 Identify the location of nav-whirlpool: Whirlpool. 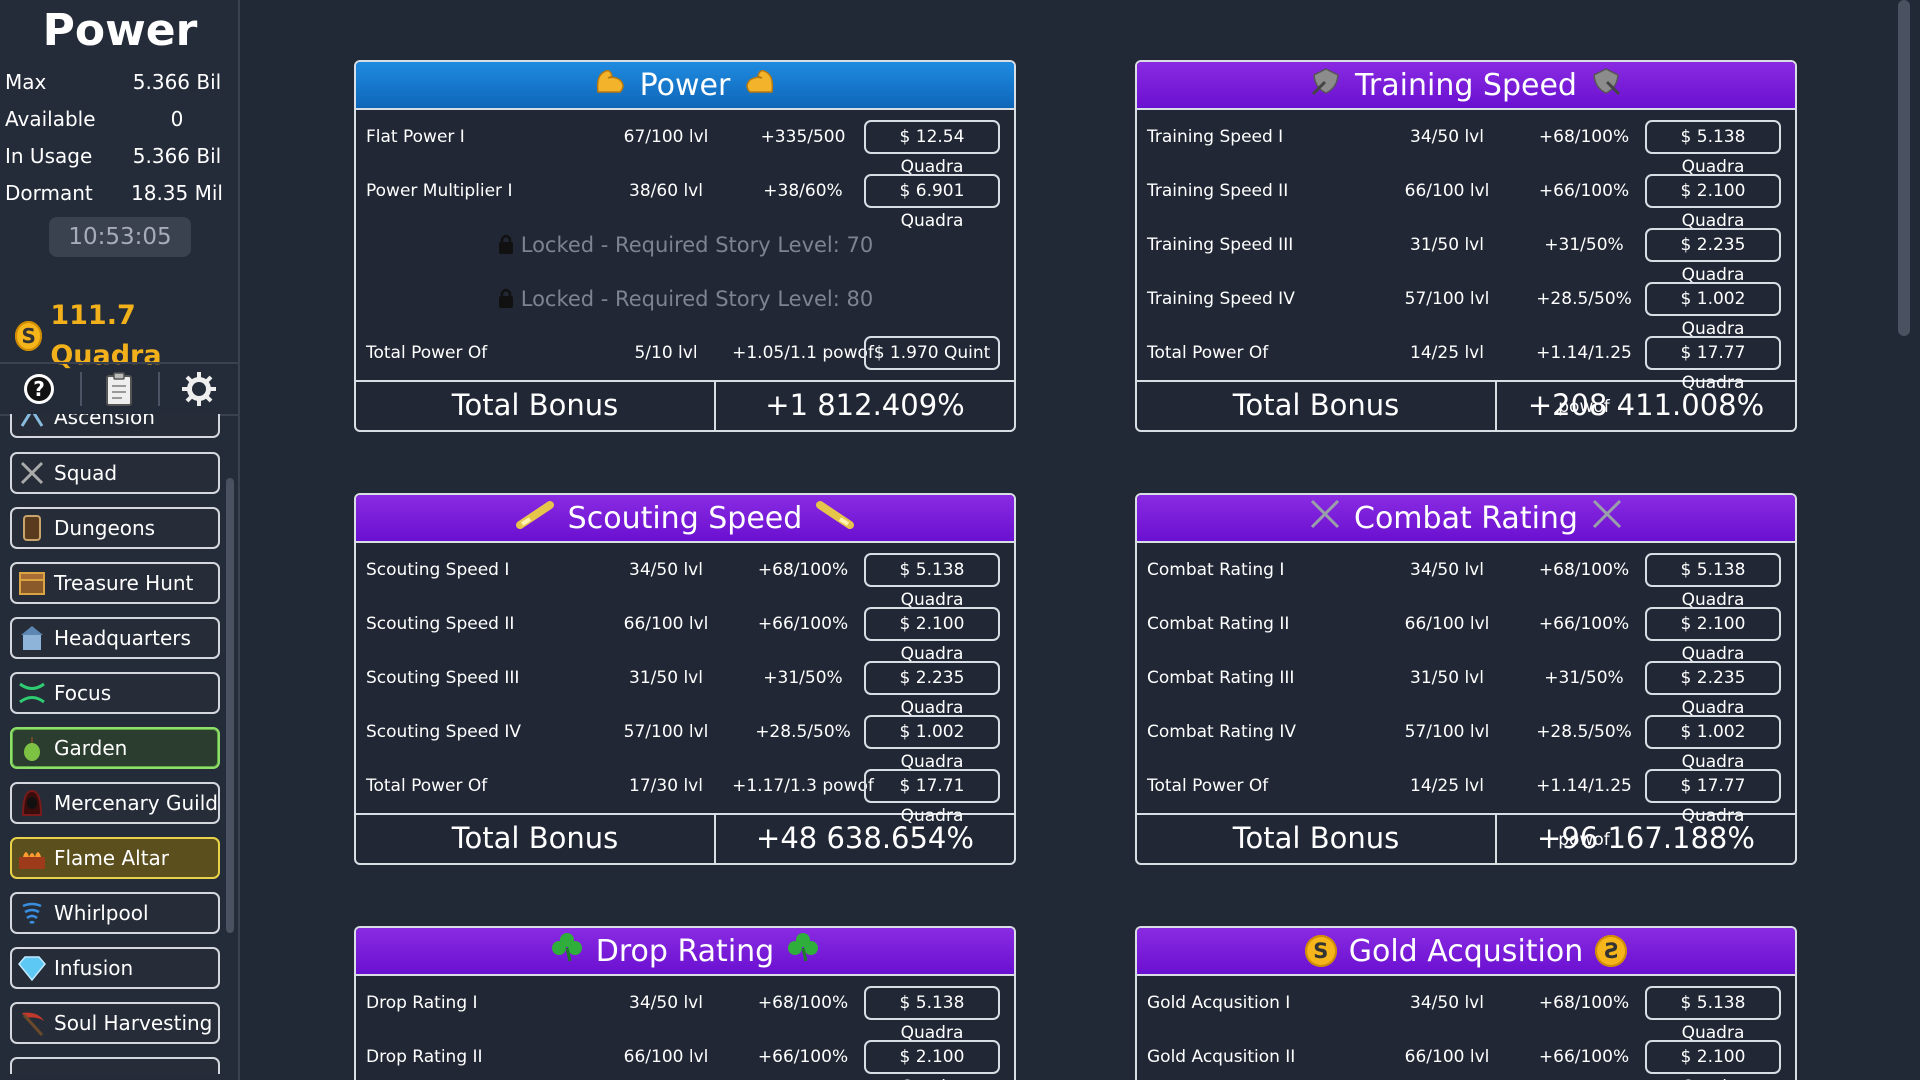
(115, 913).